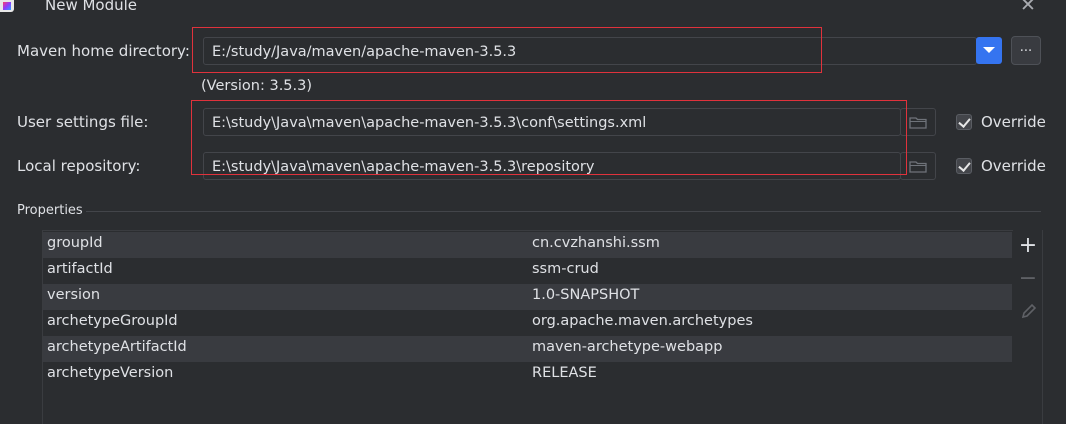  Describe the element at coordinates (1013, 122) in the screenshot. I see `user-settings-override-label: Override` at that location.